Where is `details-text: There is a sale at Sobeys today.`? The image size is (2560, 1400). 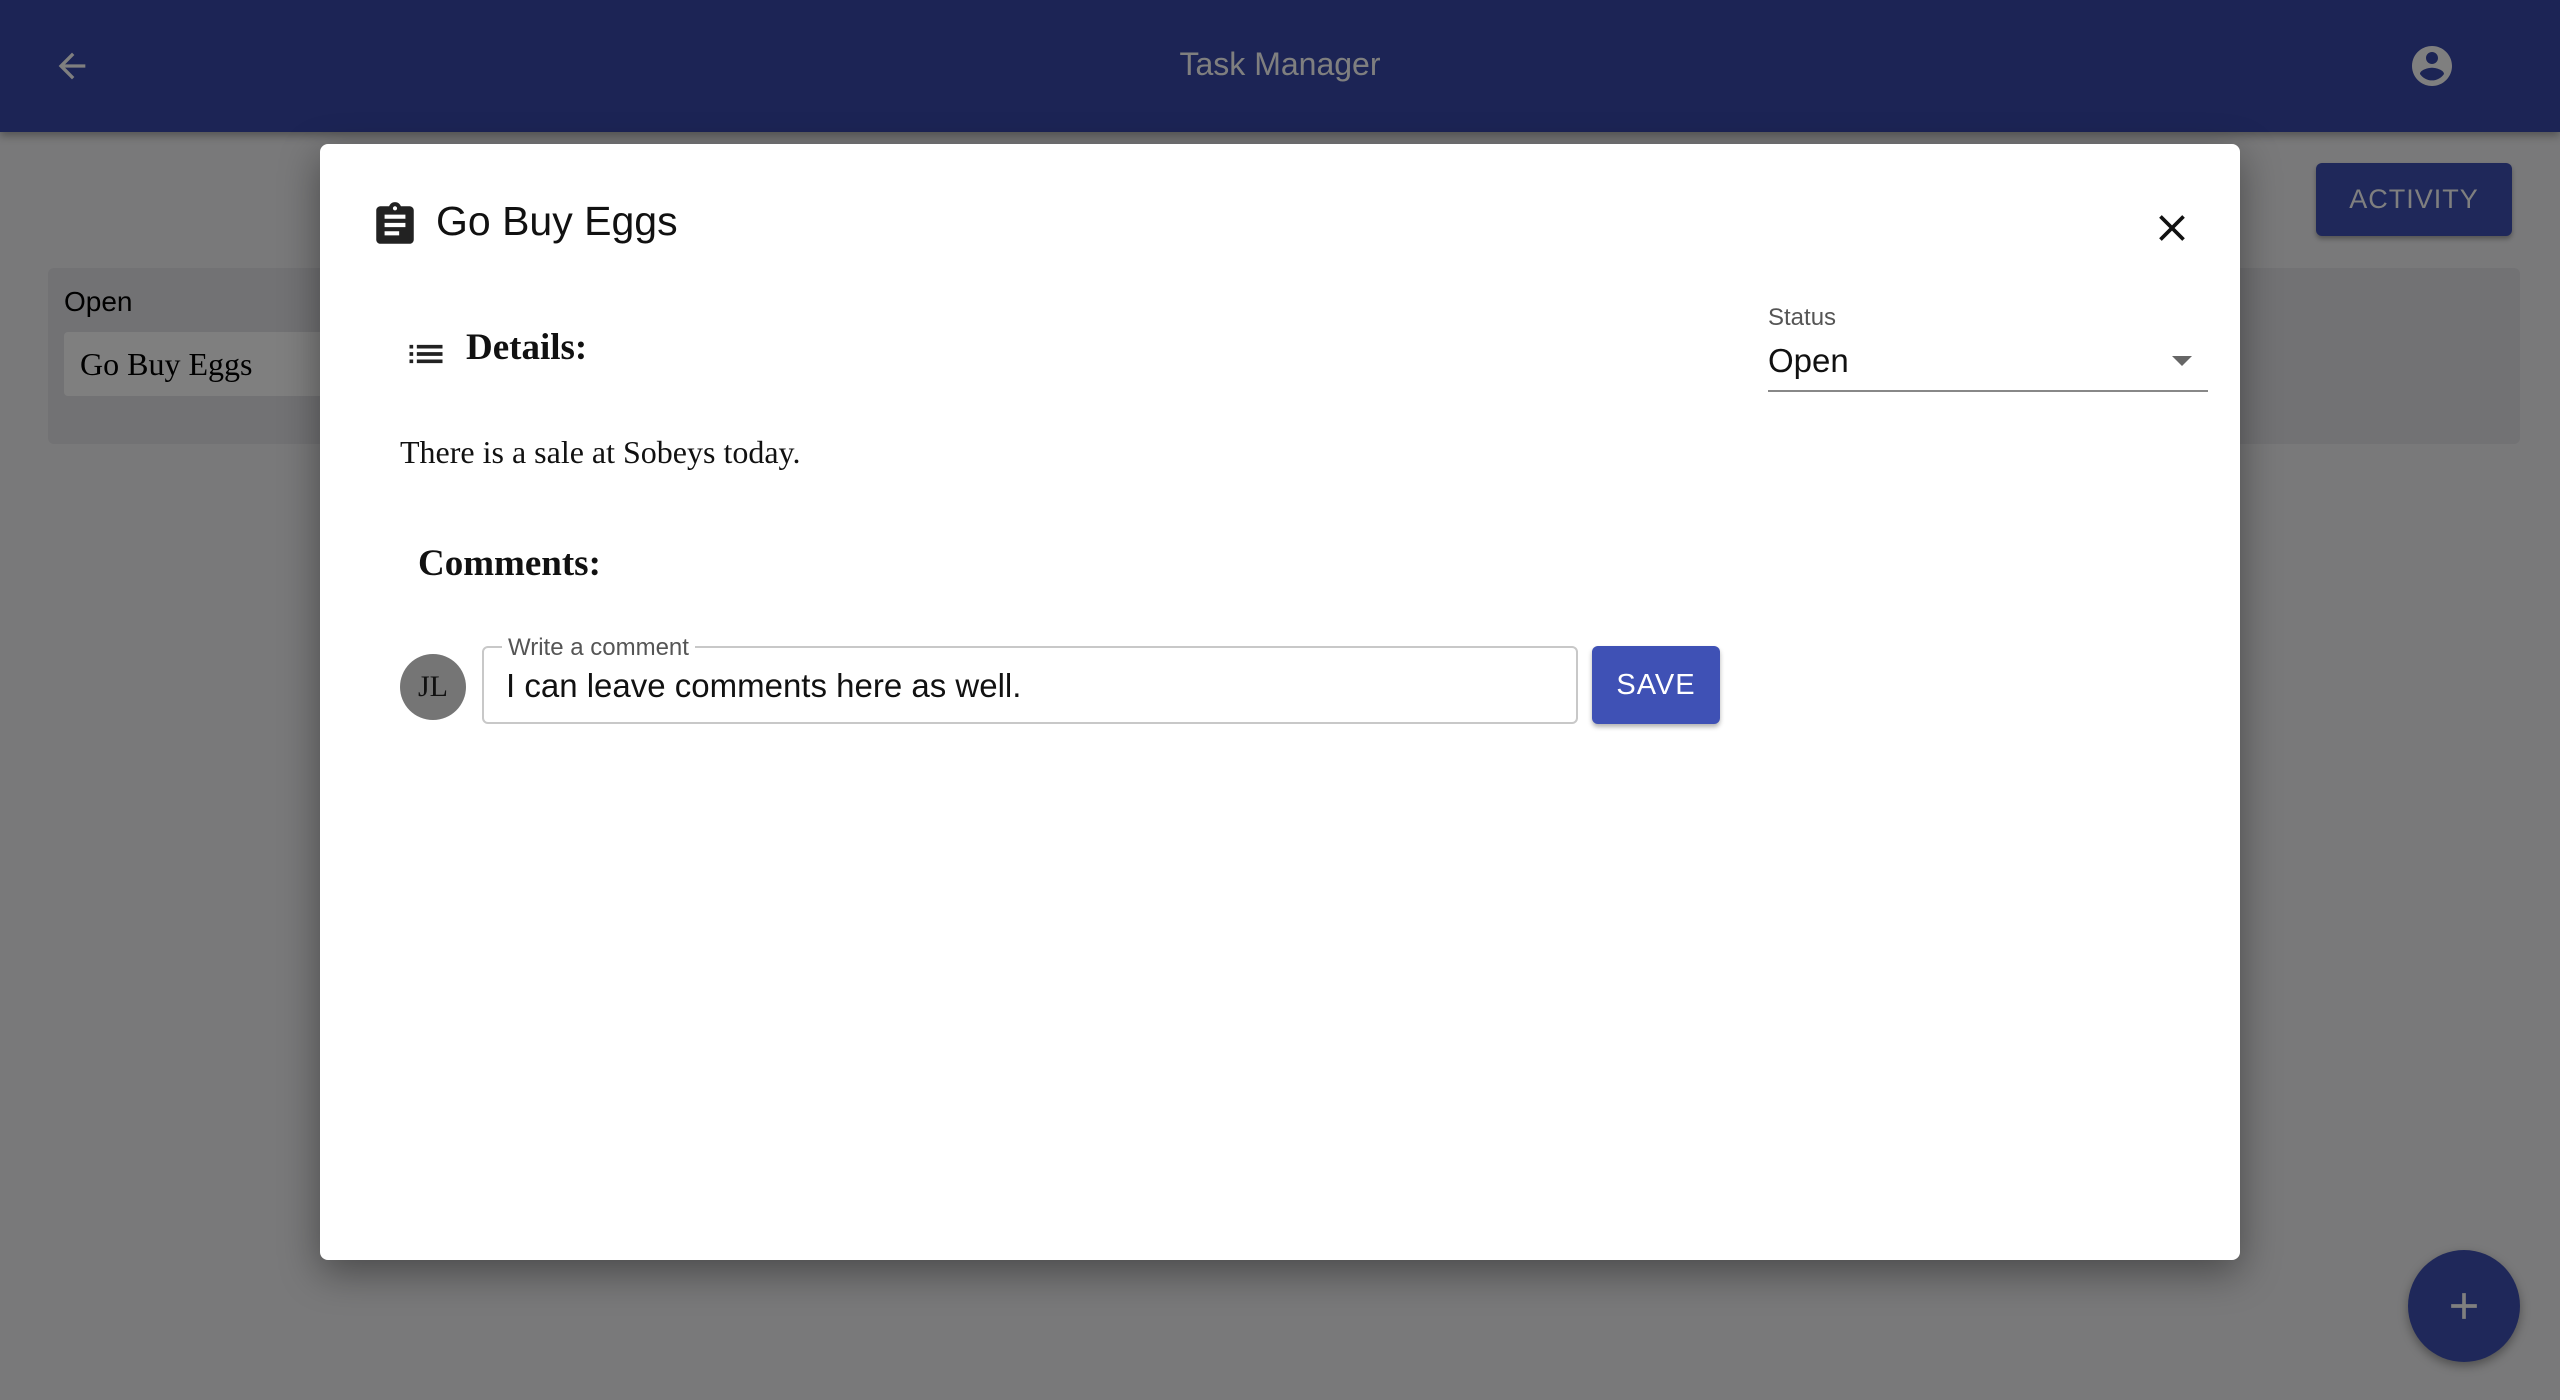 details-text: There is a sale at Sobeys today. is located at coordinates (600, 452).